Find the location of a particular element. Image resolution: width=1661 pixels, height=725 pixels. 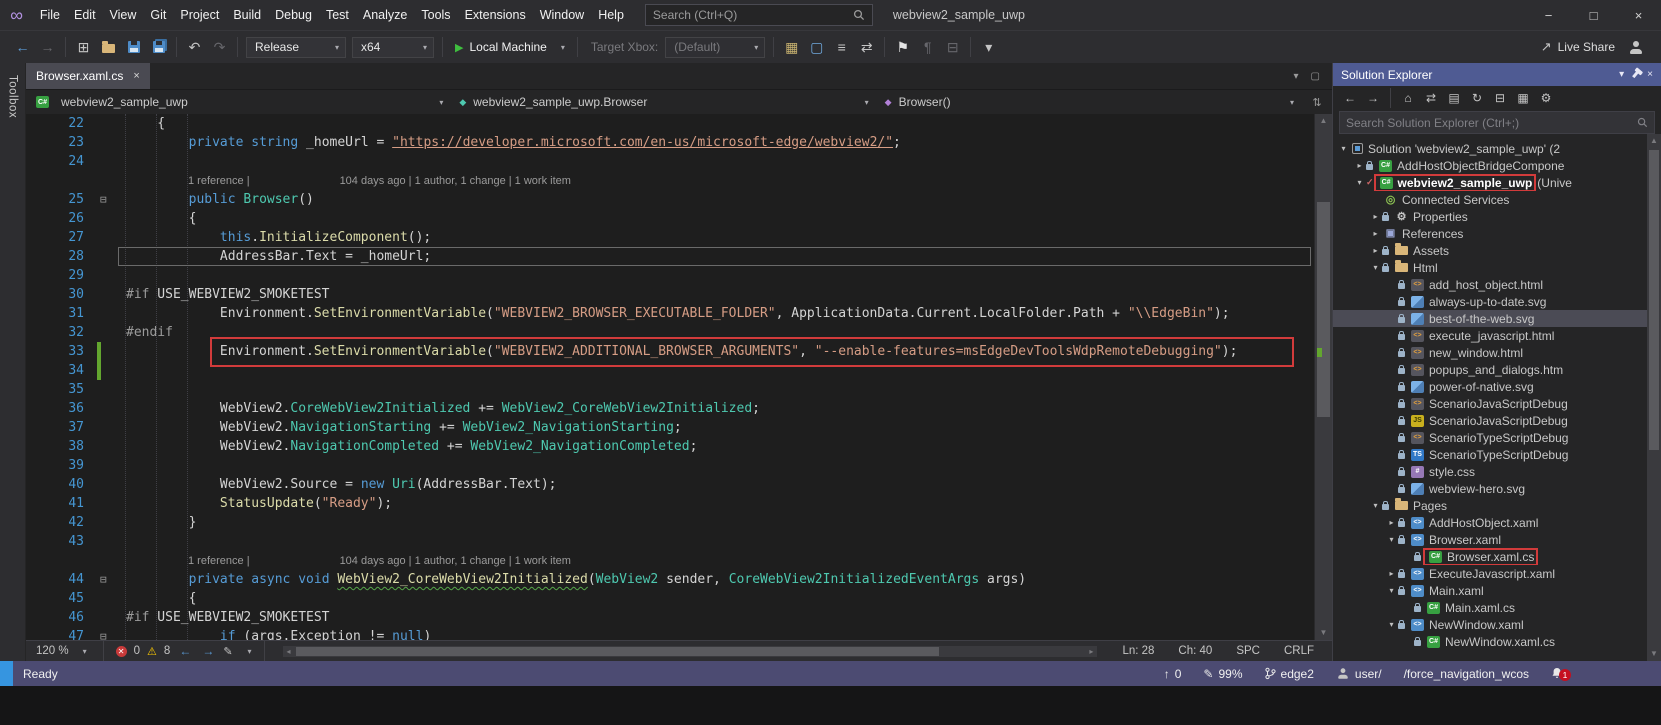

menu-git: Git is located at coordinates (158, 15).